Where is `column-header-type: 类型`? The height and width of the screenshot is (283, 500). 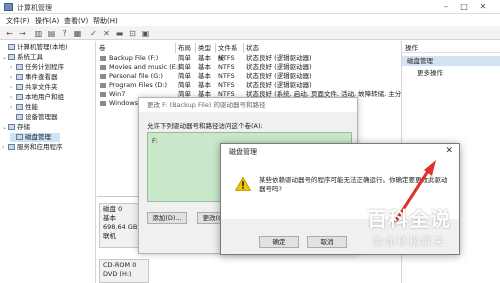 column-header-type: 类型 is located at coordinates (206, 48).